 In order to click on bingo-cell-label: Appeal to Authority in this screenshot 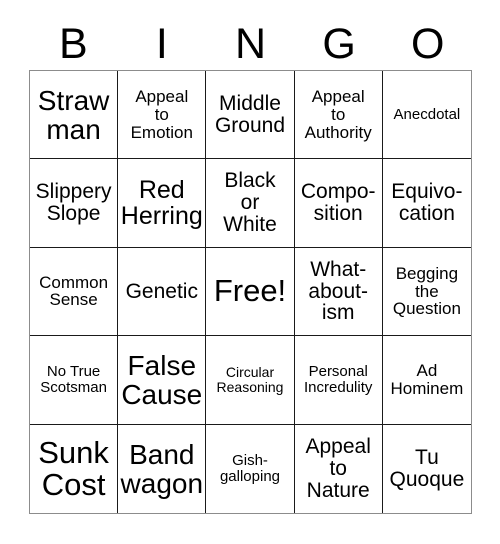, I will do `click(338, 114)`.